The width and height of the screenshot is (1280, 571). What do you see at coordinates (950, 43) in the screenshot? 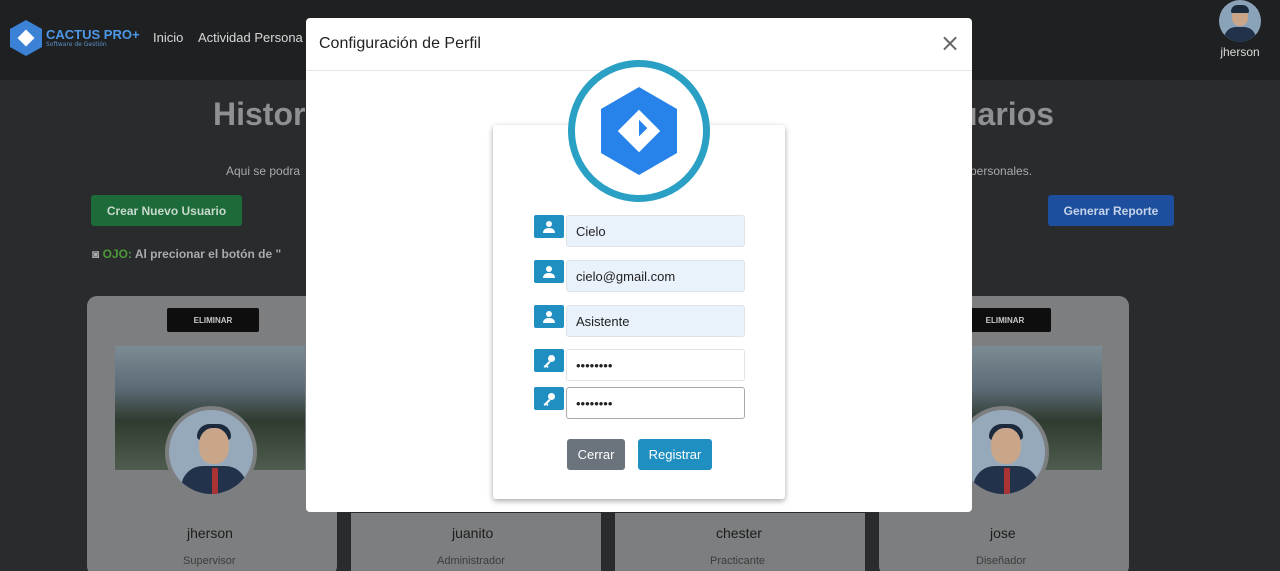
I see `close-icon: ×` at bounding box center [950, 43].